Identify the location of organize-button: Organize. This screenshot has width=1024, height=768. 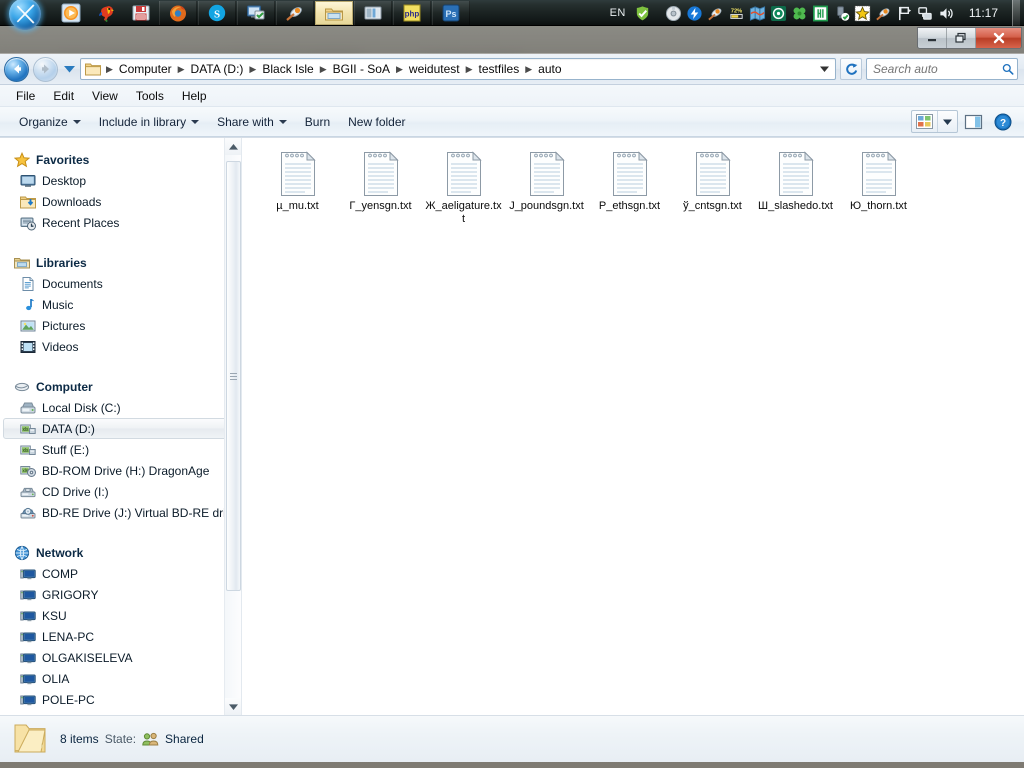
(50, 122).